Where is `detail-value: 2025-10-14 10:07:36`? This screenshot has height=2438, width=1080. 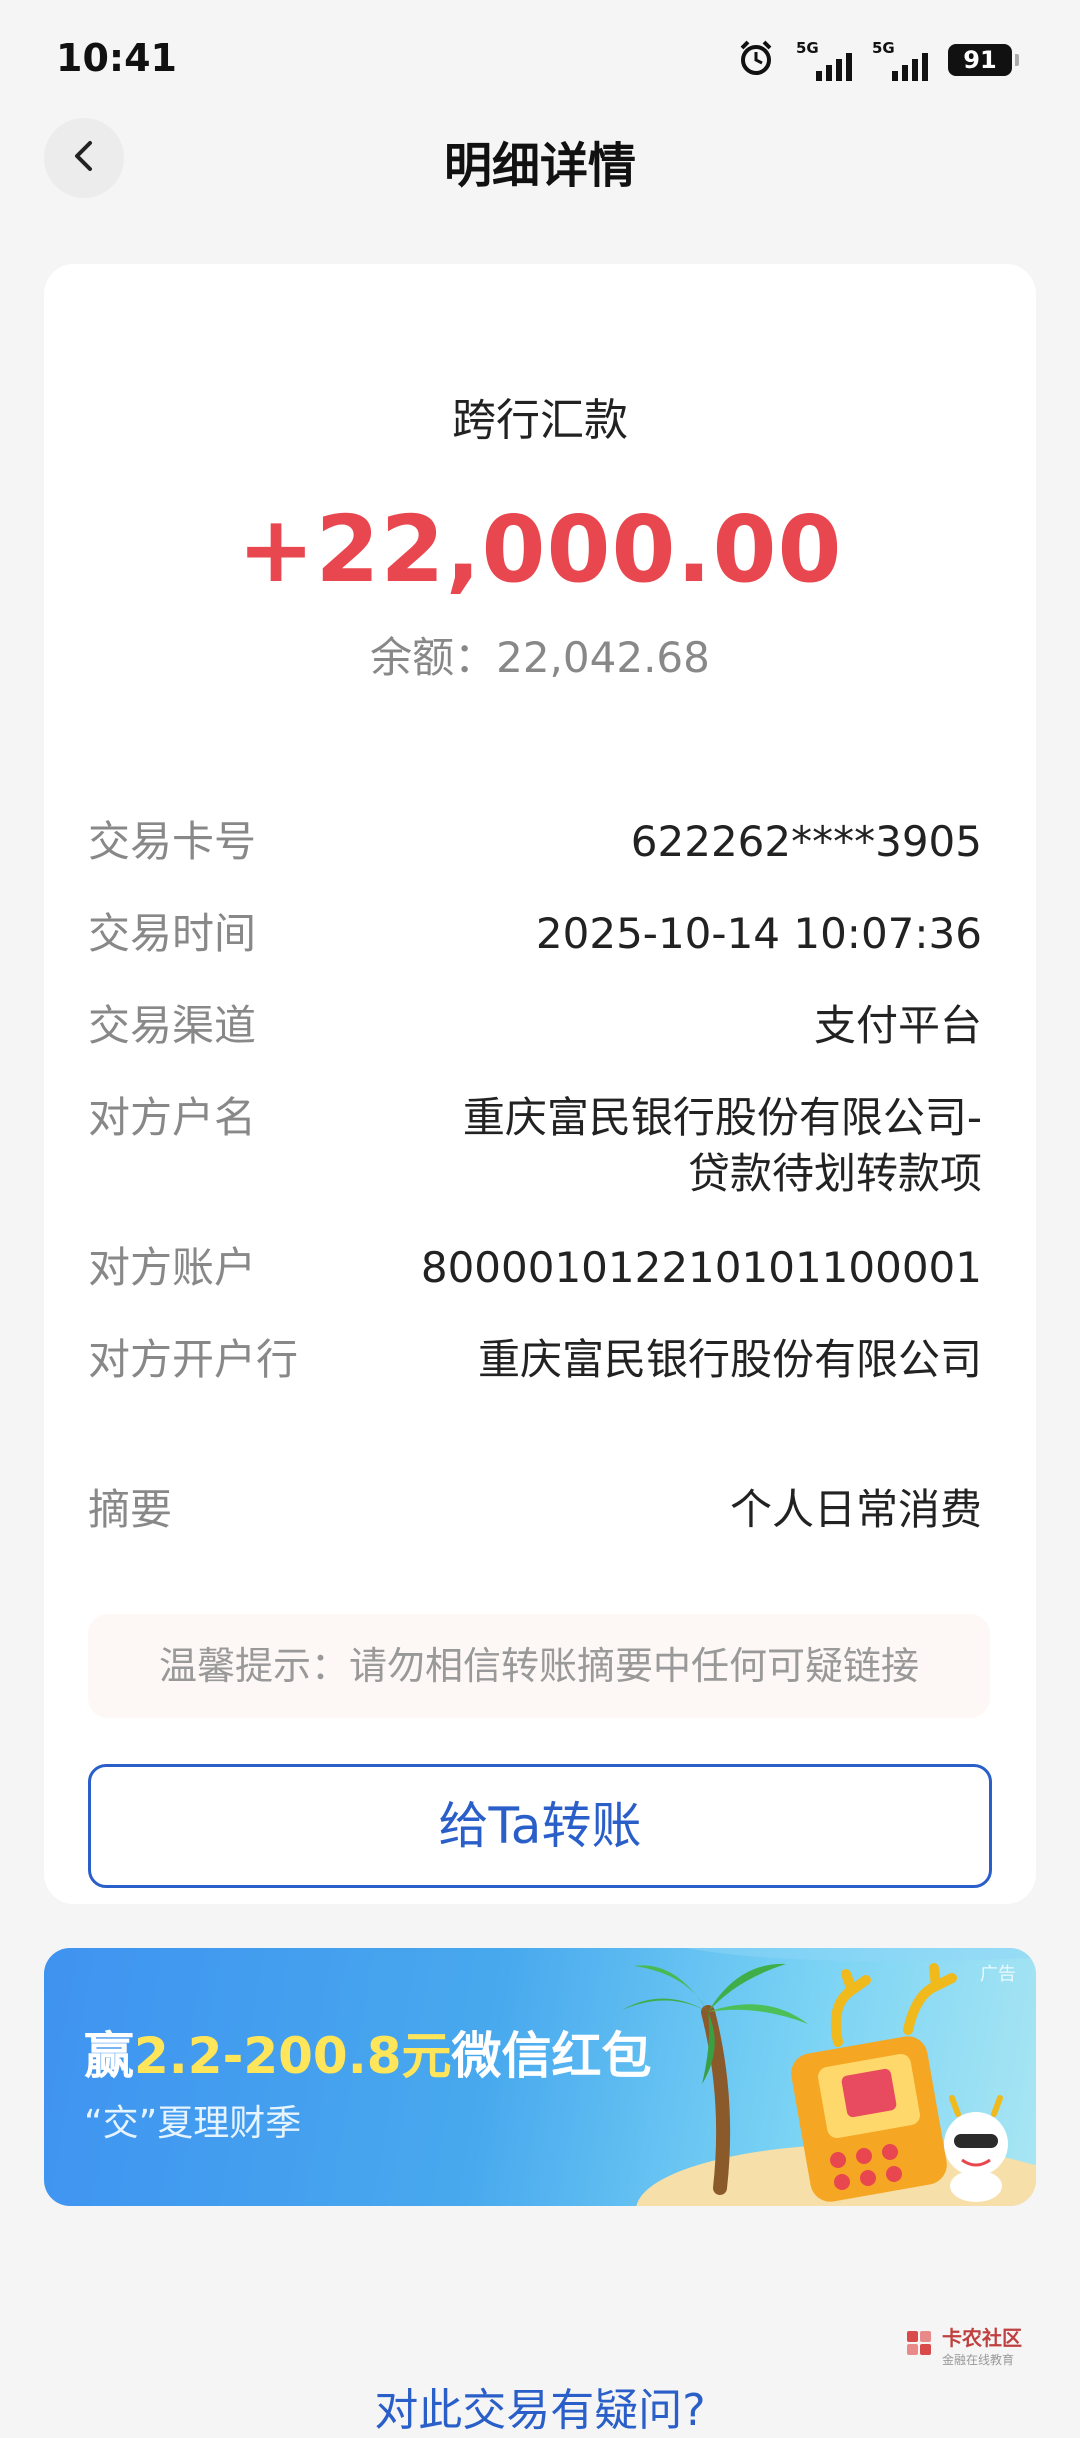 detail-value: 2025-10-14 10:07:36 is located at coordinates (758, 933).